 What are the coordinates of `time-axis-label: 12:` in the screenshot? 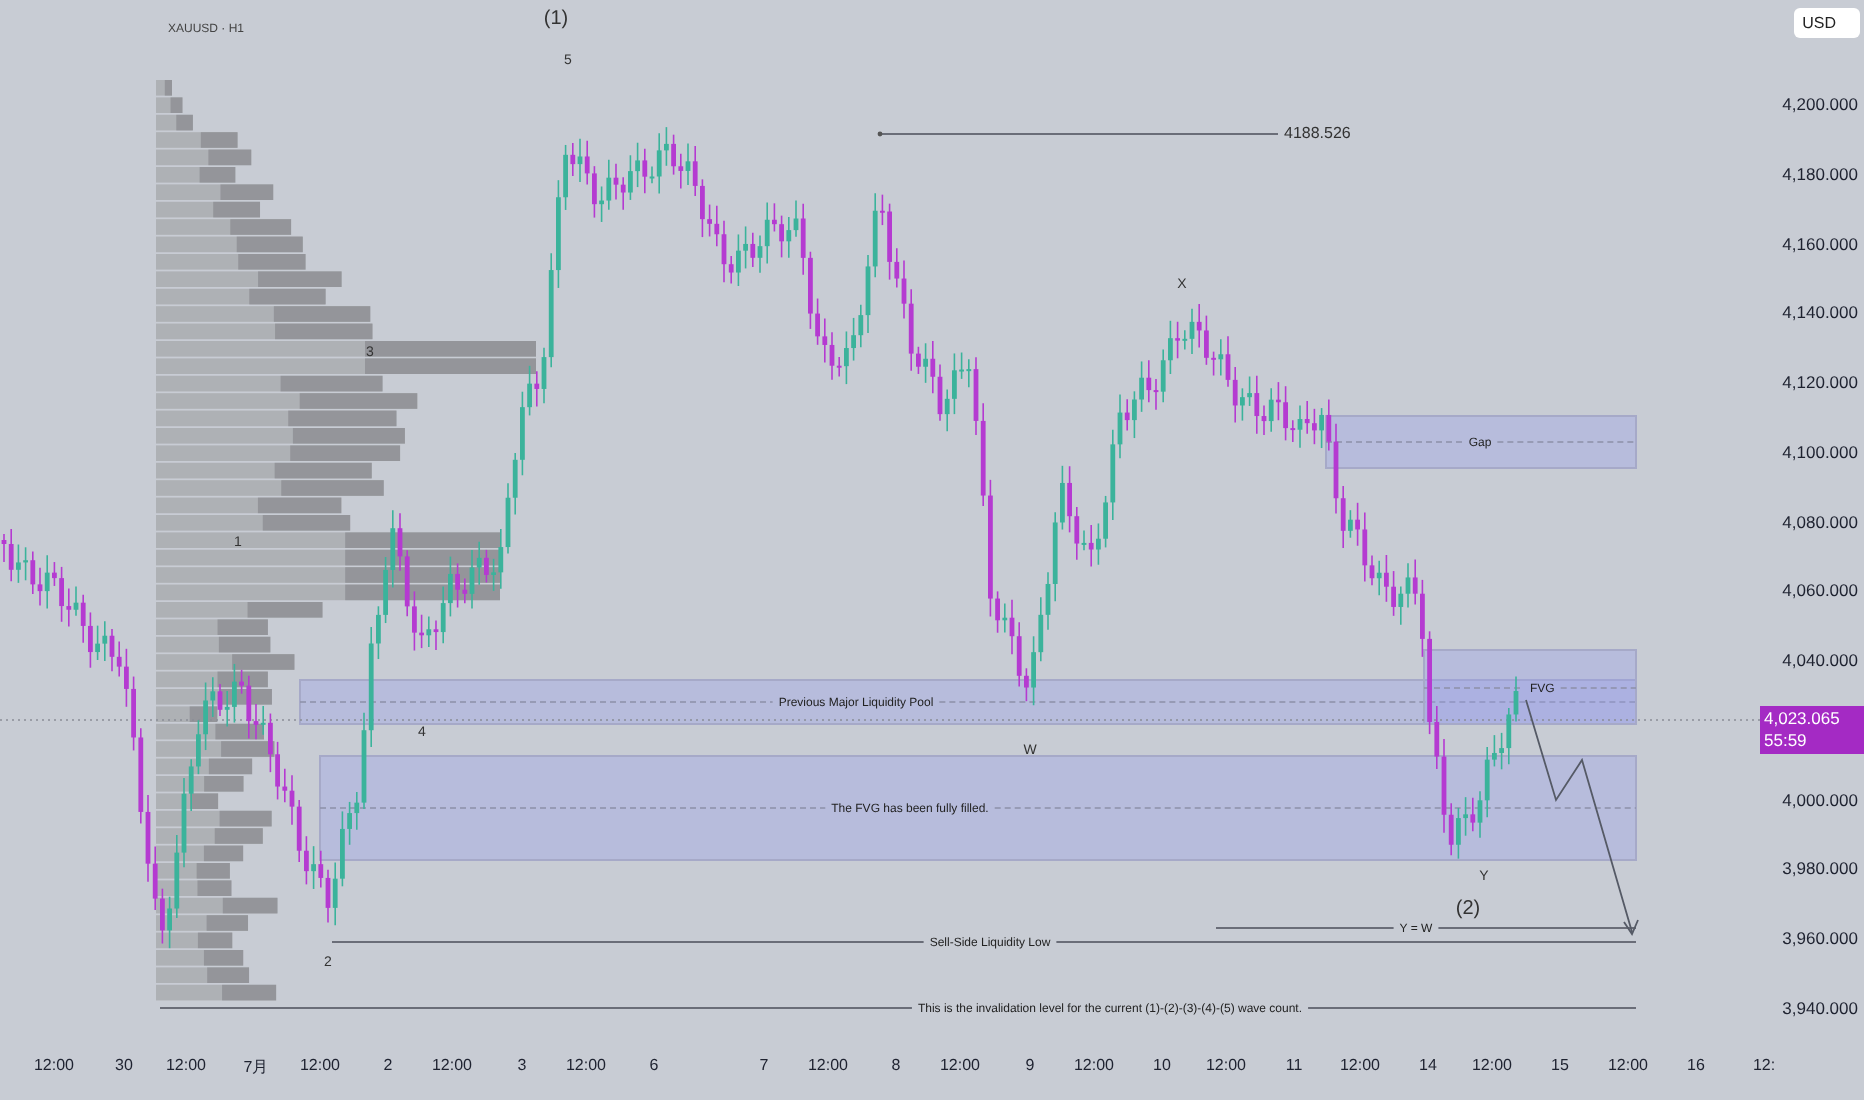 It's located at (1764, 1065).